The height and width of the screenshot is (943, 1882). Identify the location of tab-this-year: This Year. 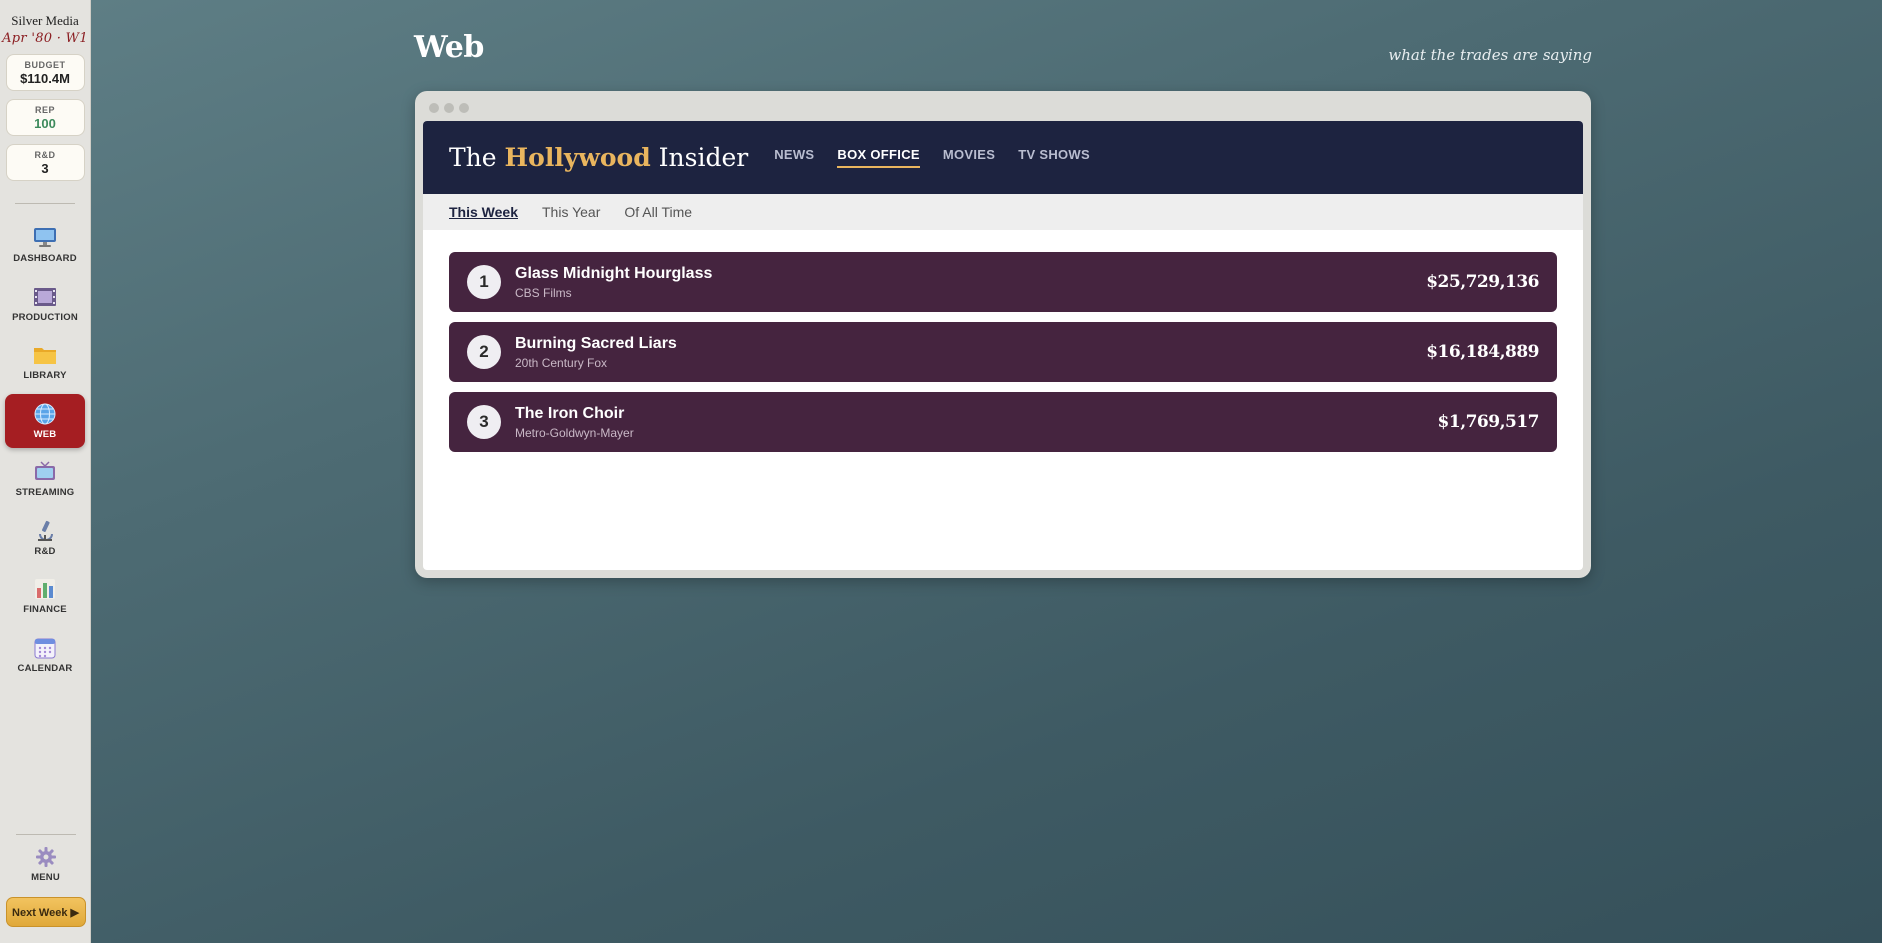
(571, 212).